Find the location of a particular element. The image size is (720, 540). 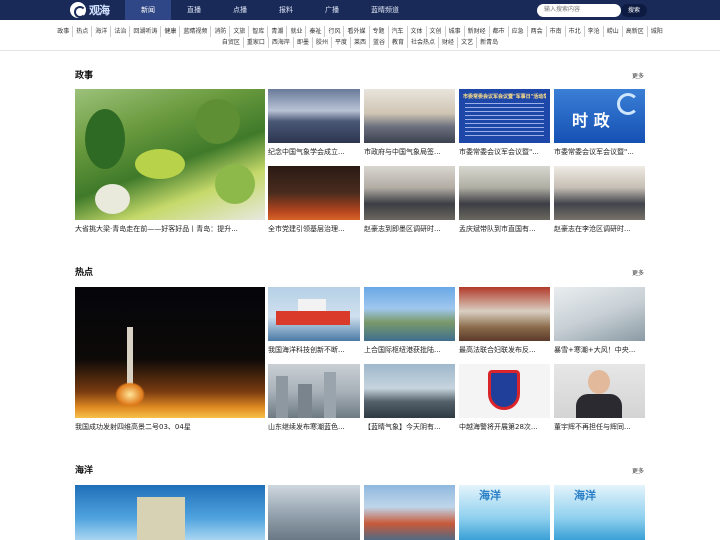

more-link-hot: 更多 is located at coordinates (638, 272).